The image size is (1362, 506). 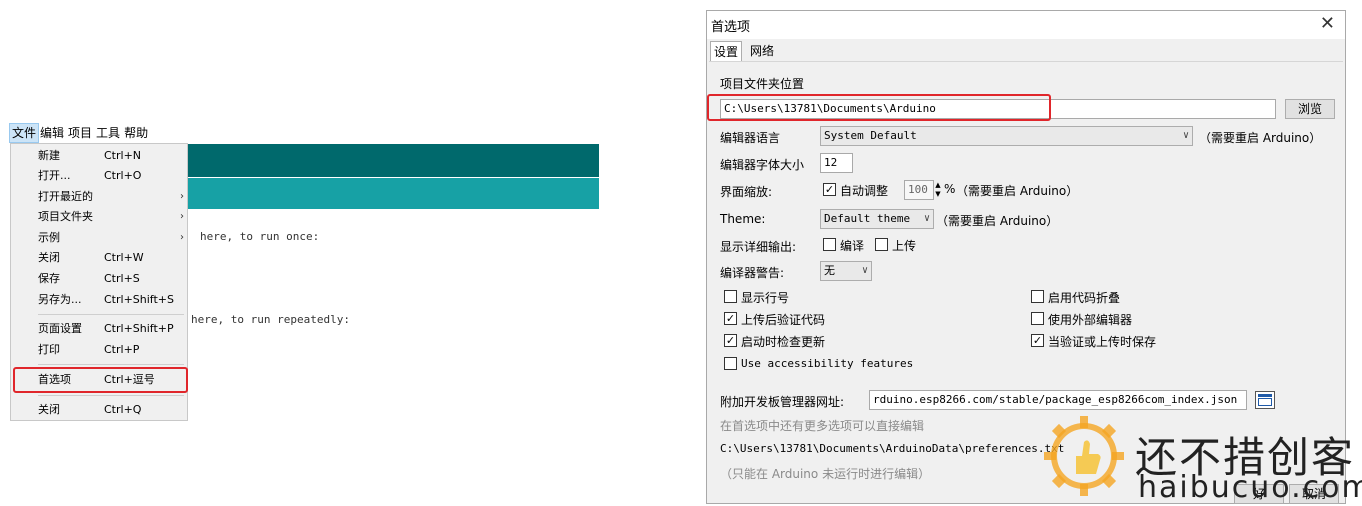 I want to click on dialog-title: 首选项, so click(x=731, y=27).